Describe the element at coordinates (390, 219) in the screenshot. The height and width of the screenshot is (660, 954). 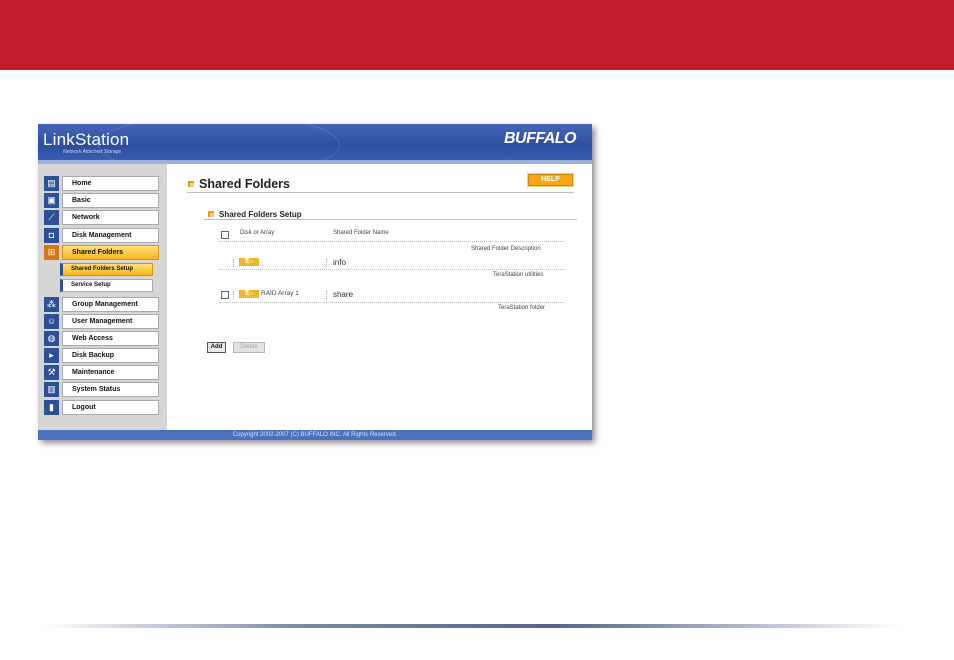
I see `section-divider` at that location.